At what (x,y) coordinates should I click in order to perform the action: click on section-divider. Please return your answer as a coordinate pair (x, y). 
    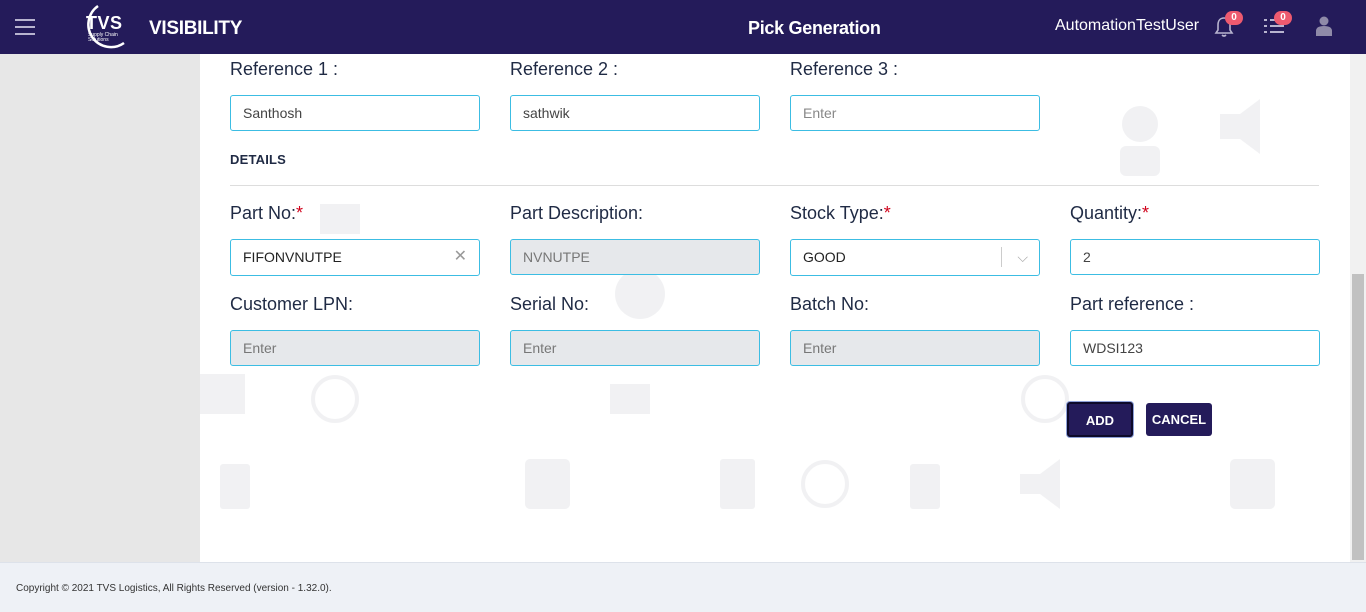
    Looking at the image, I should click on (774, 185).